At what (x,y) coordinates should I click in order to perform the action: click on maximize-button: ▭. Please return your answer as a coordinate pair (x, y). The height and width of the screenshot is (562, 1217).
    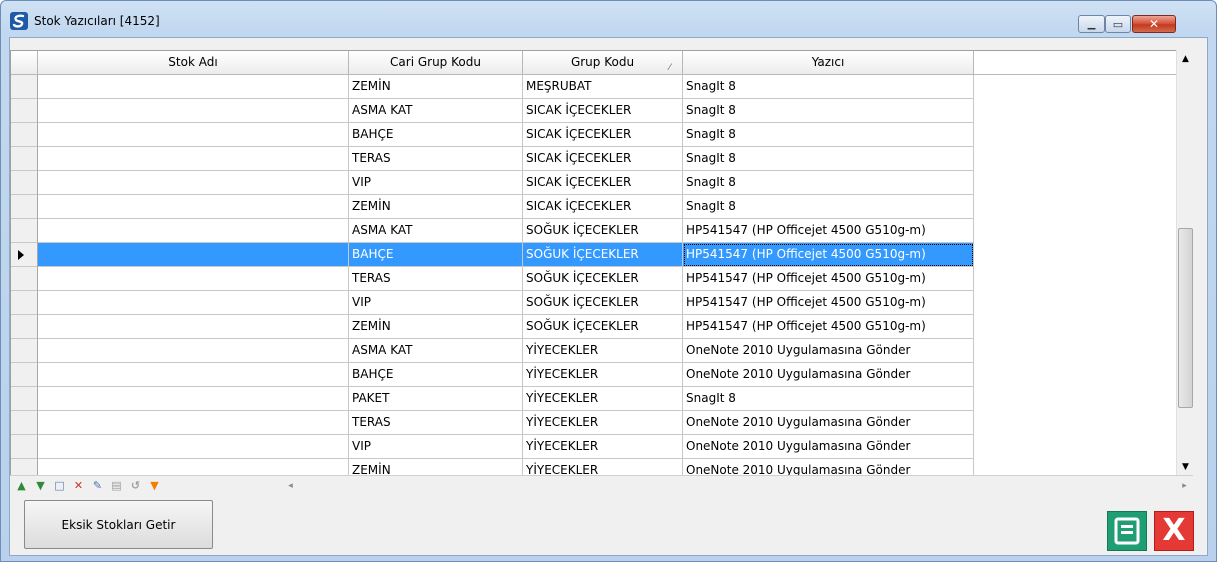
    Looking at the image, I should click on (1118, 24).